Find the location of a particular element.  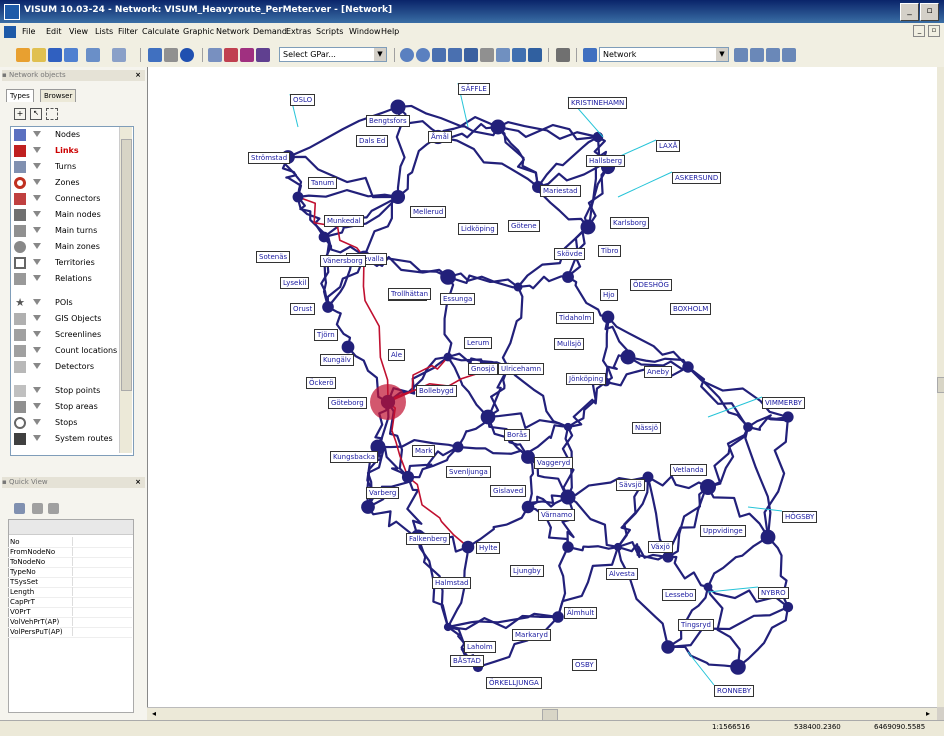

city-label: Mullsjö is located at coordinates (569, 344).